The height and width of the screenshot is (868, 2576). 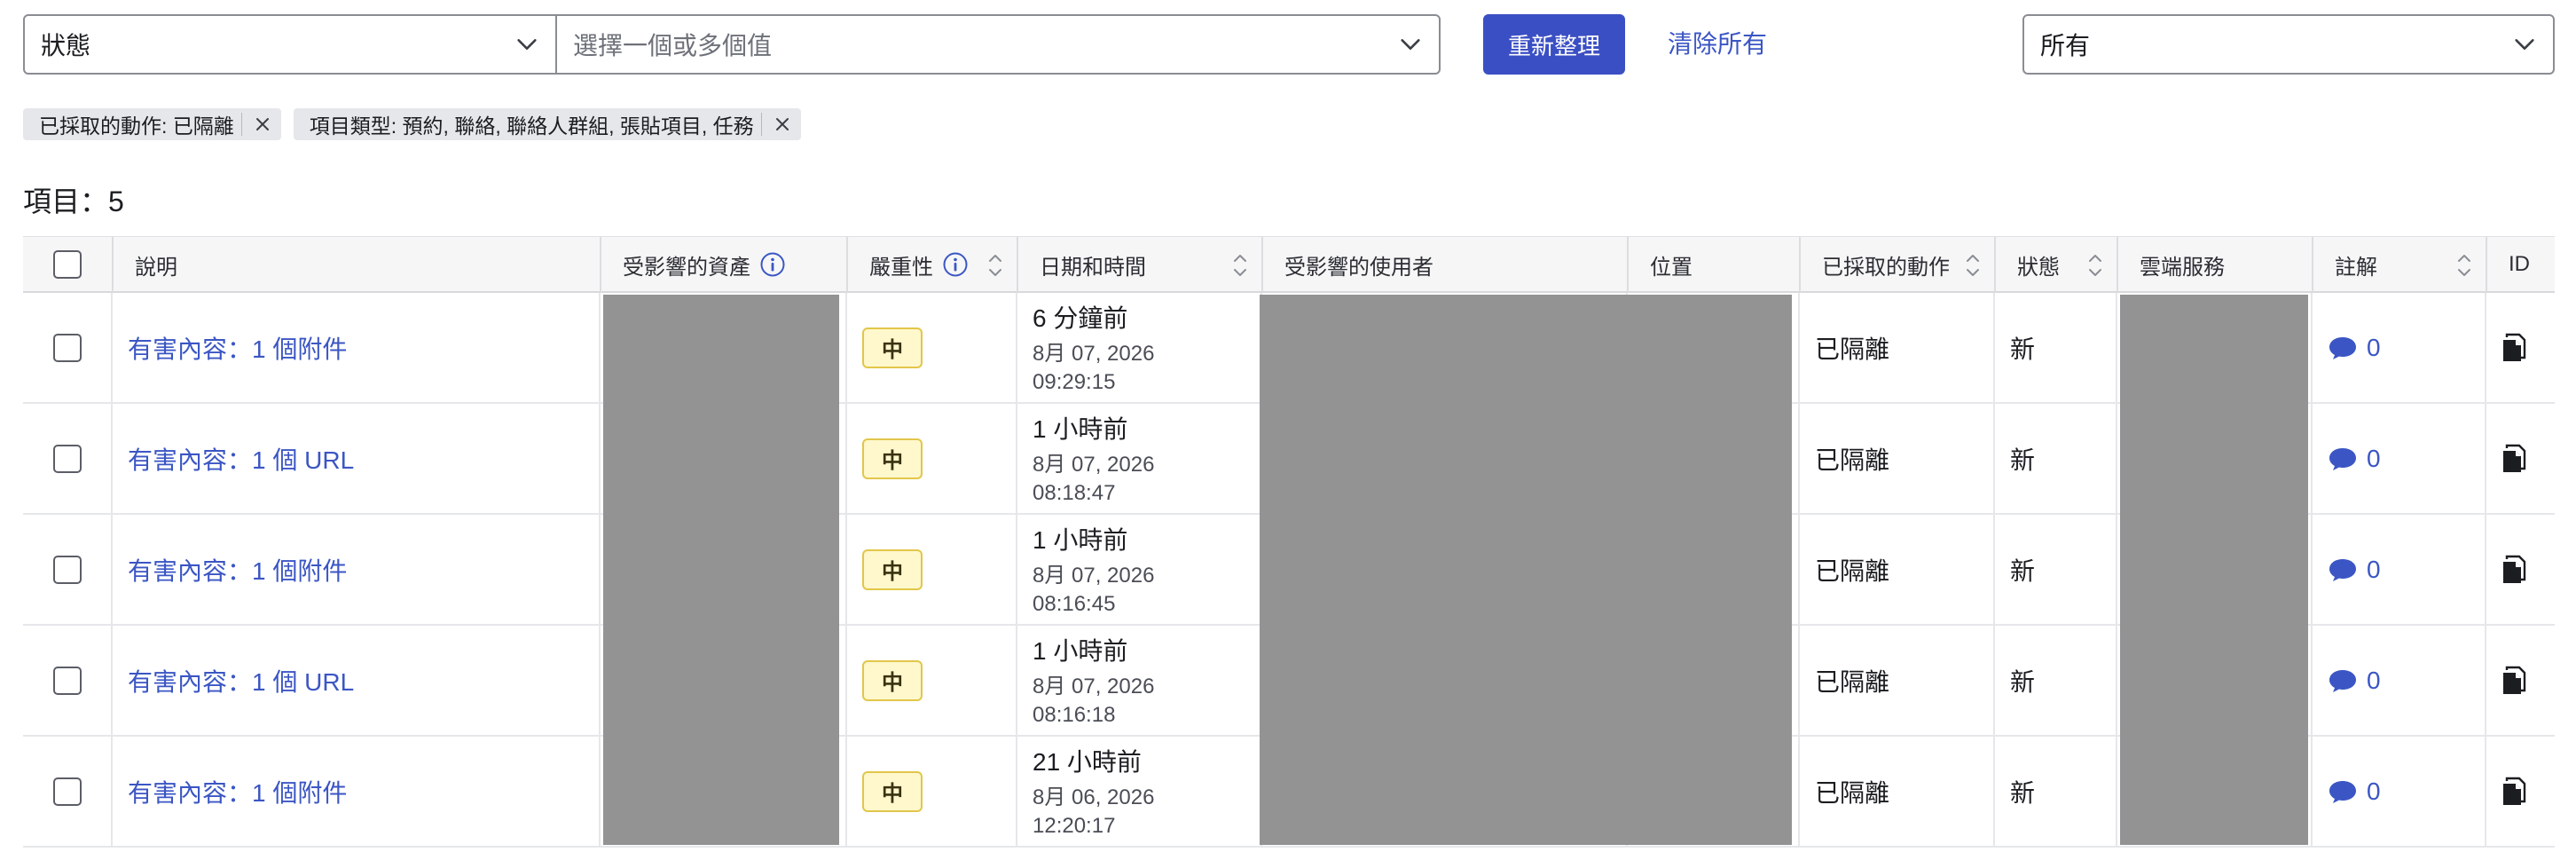 I want to click on refresh-button: 重新整理, so click(x=1554, y=44).